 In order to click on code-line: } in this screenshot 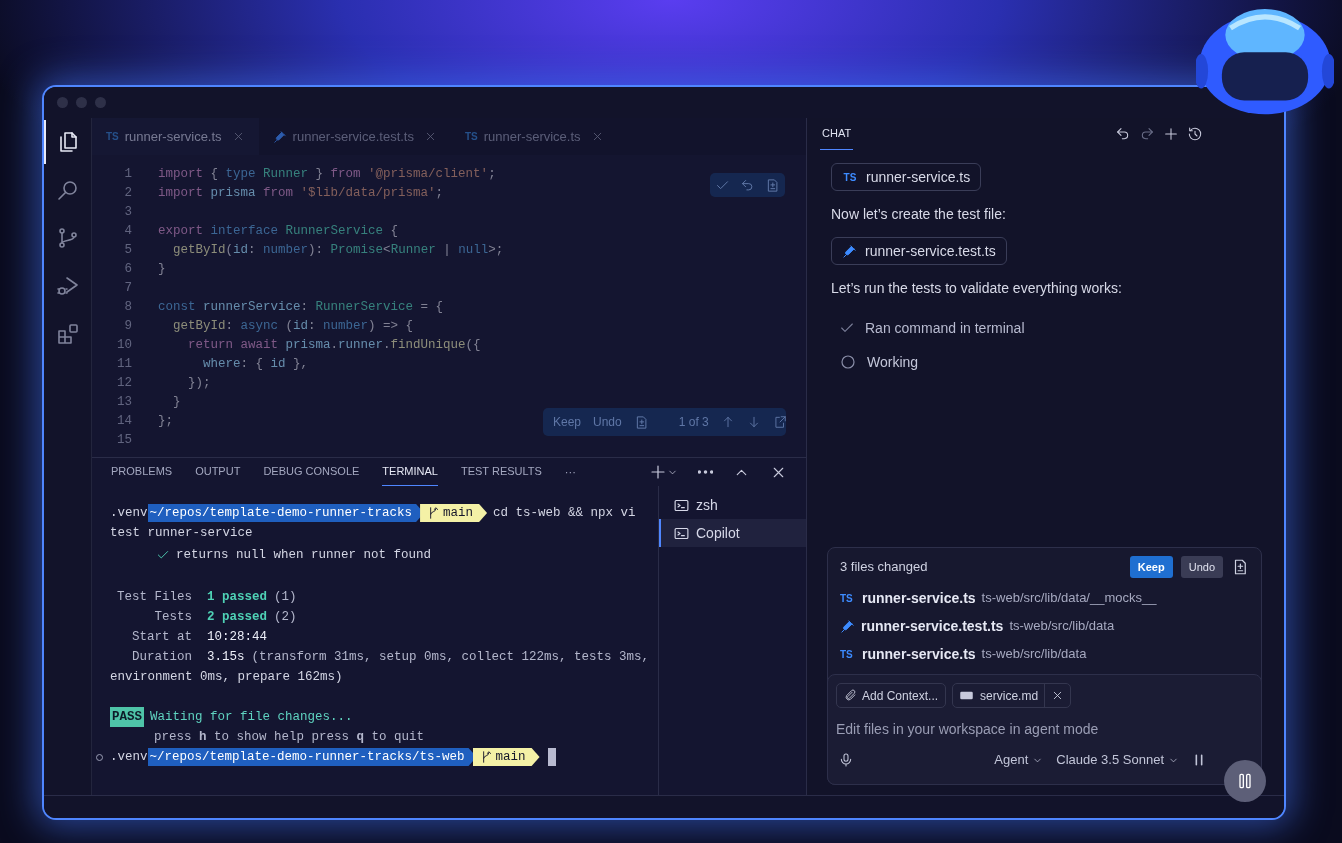, I will do `click(176, 402)`.